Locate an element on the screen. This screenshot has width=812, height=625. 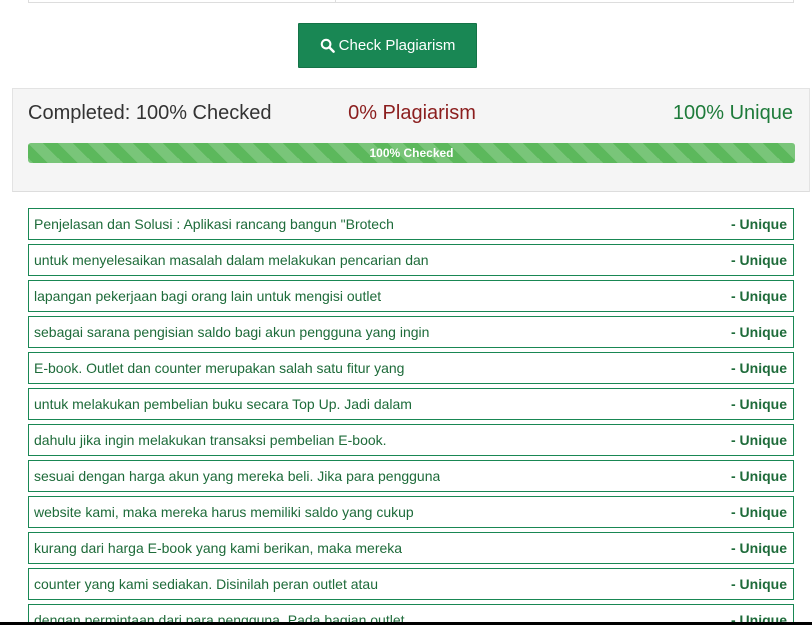
previous-table-edge is located at coordinates (411, 1).